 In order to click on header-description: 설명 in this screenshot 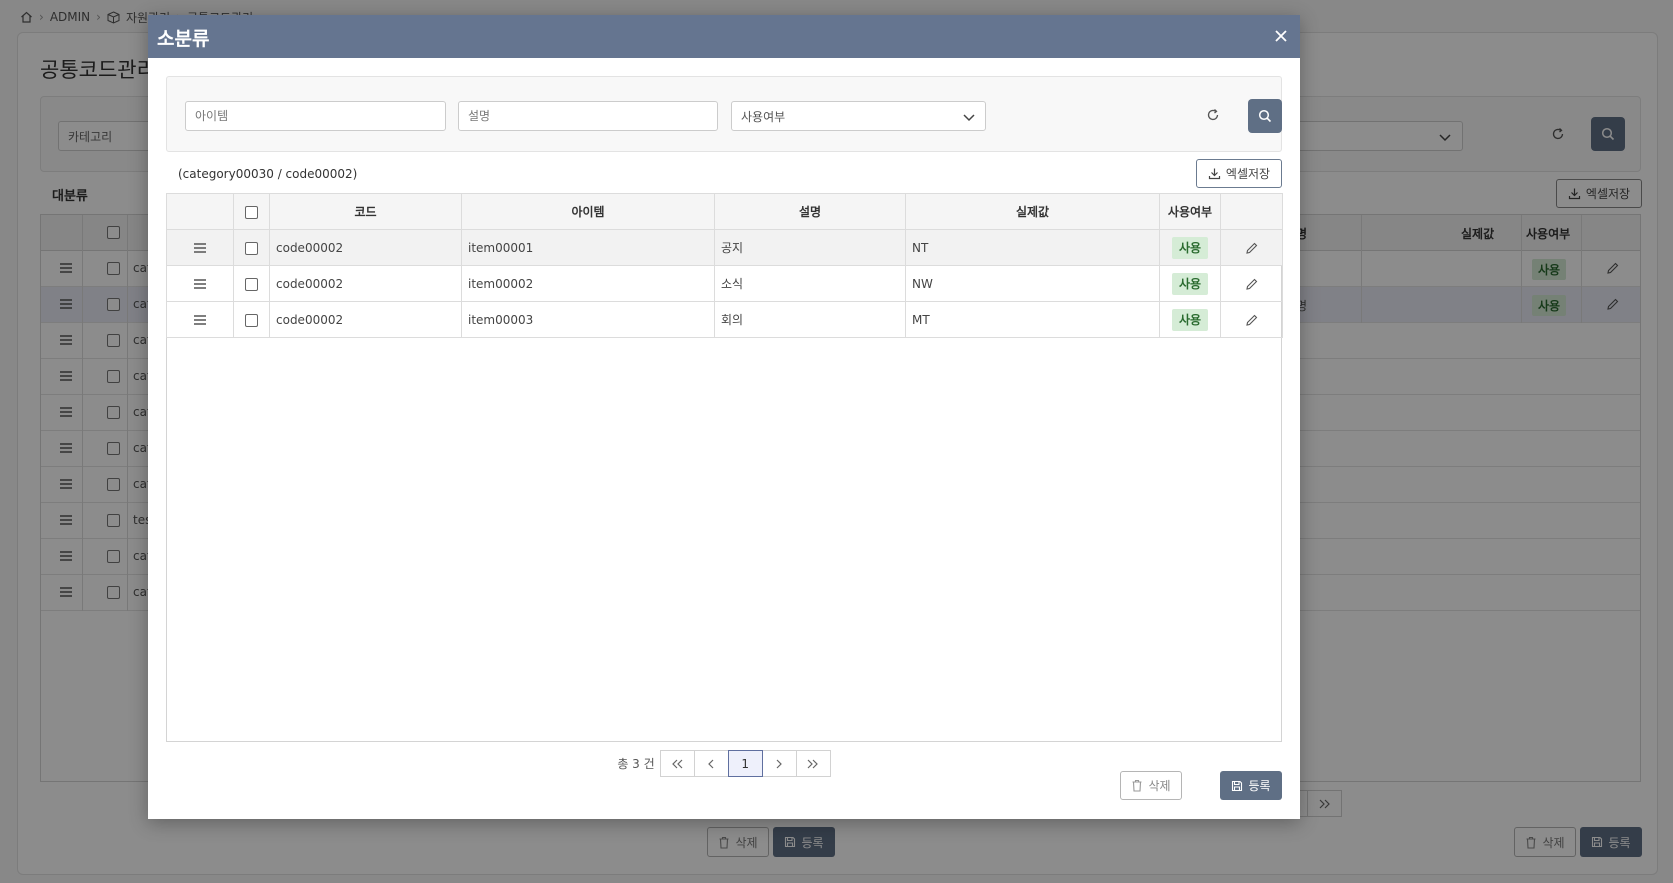, I will do `click(810, 211)`.